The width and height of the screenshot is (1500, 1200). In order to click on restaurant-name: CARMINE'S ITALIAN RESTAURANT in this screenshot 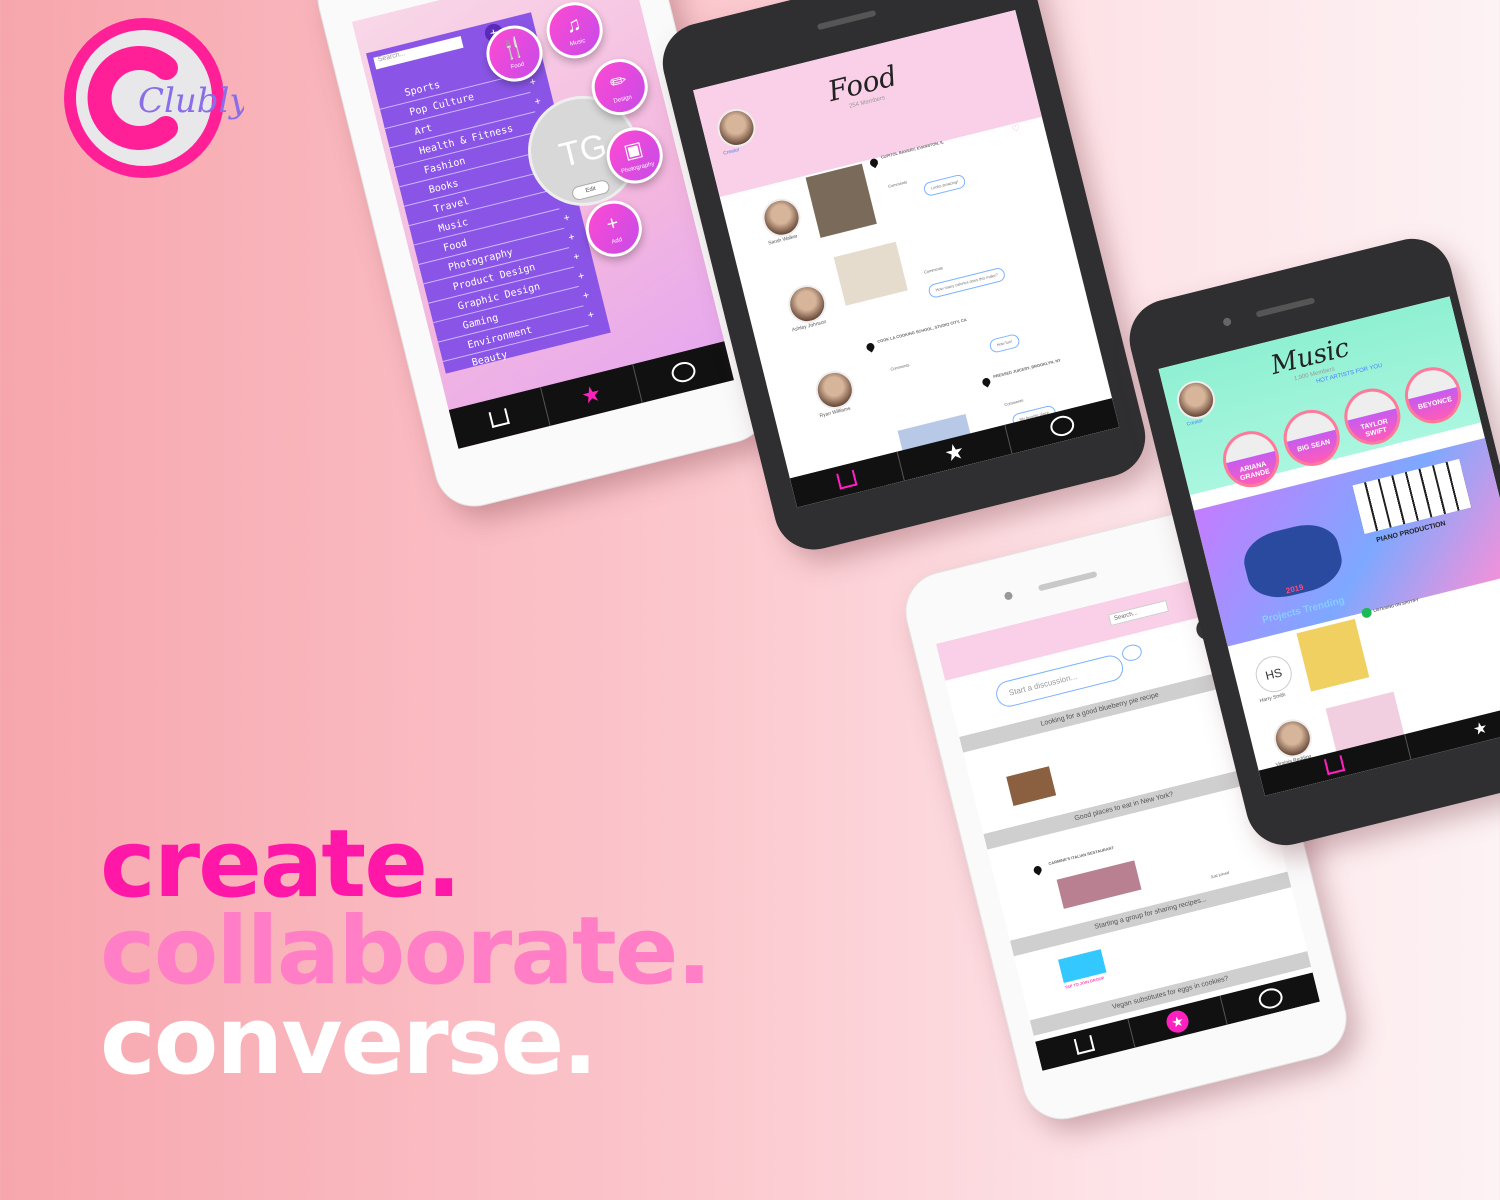, I will do `click(1081, 856)`.